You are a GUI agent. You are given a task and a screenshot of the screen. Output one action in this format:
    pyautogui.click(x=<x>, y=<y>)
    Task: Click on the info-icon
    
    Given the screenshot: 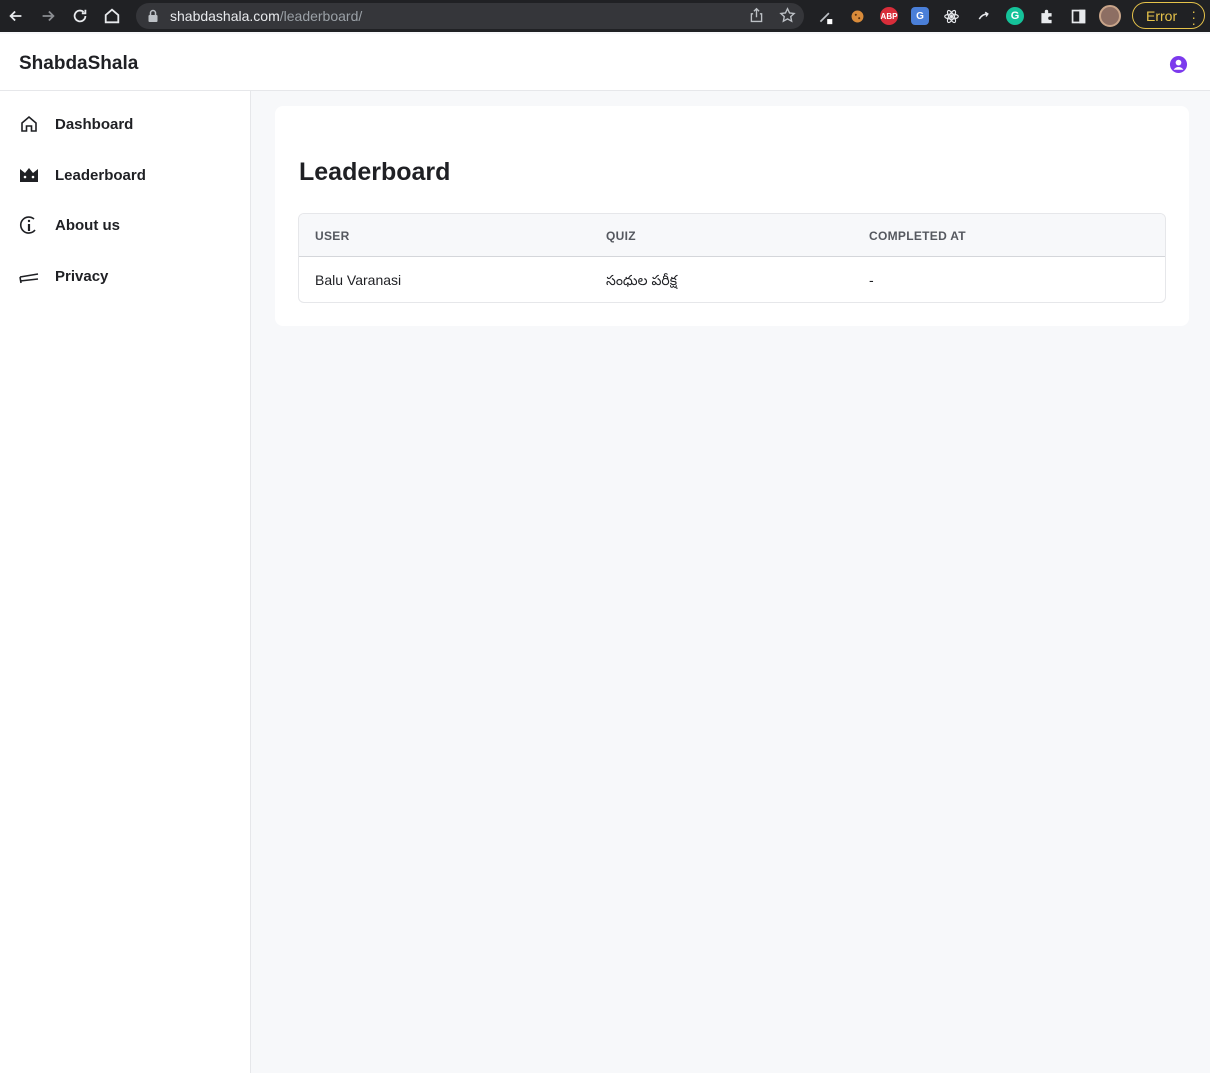 What is the action you would take?
    pyautogui.click(x=27, y=225)
    